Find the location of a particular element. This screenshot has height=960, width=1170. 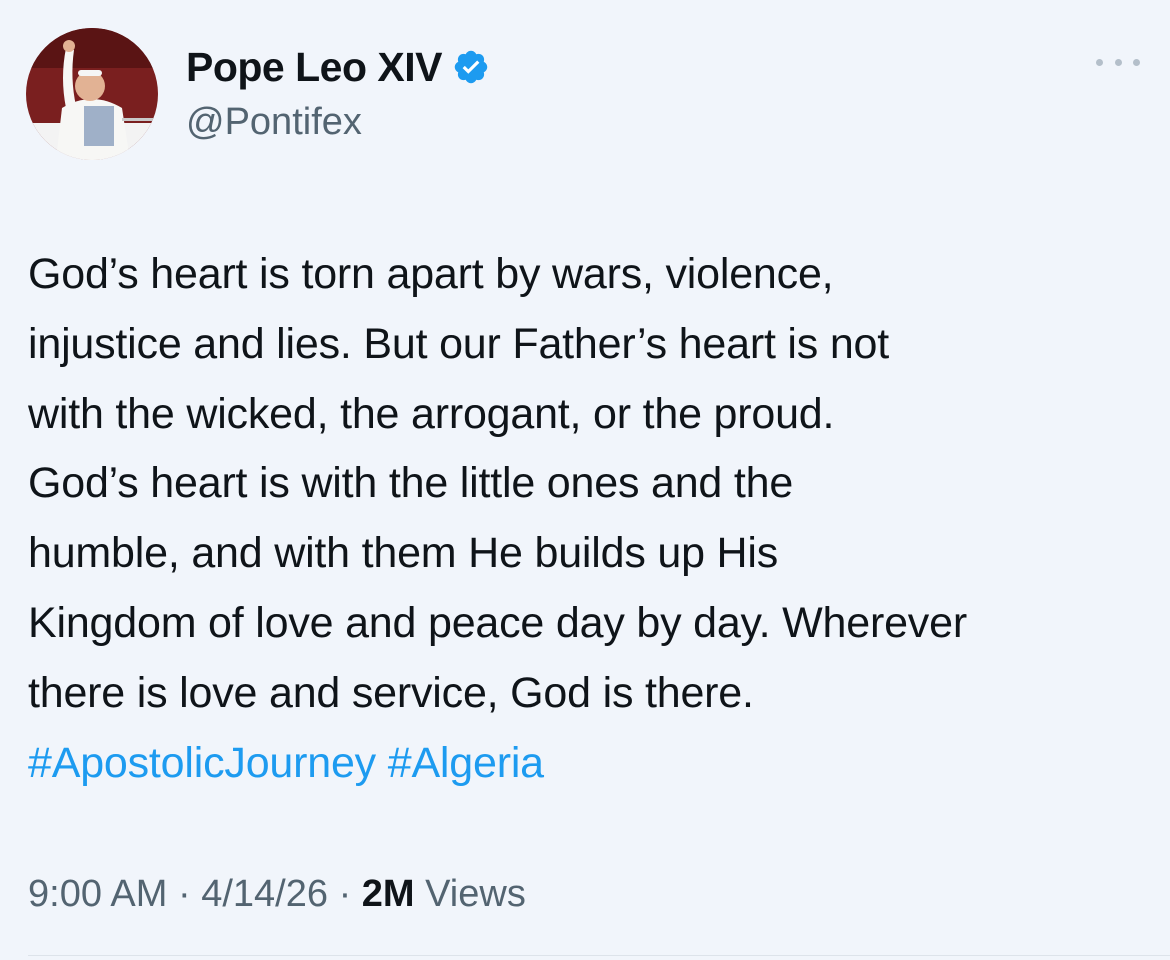

divider is located at coordinates (599, 955).